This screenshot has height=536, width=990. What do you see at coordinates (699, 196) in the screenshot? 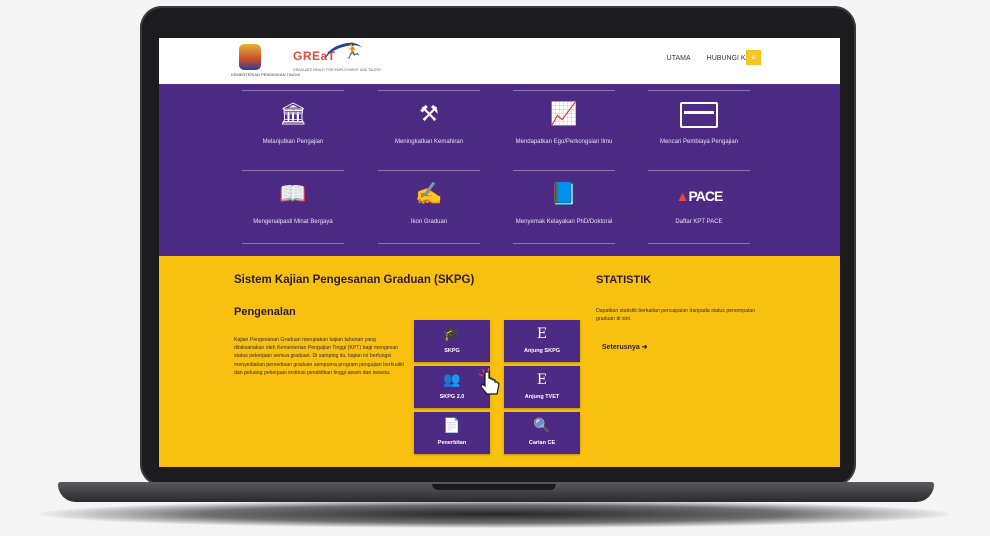
I see `pace-logo: ▲PACE` at bounding box center [699, 196].